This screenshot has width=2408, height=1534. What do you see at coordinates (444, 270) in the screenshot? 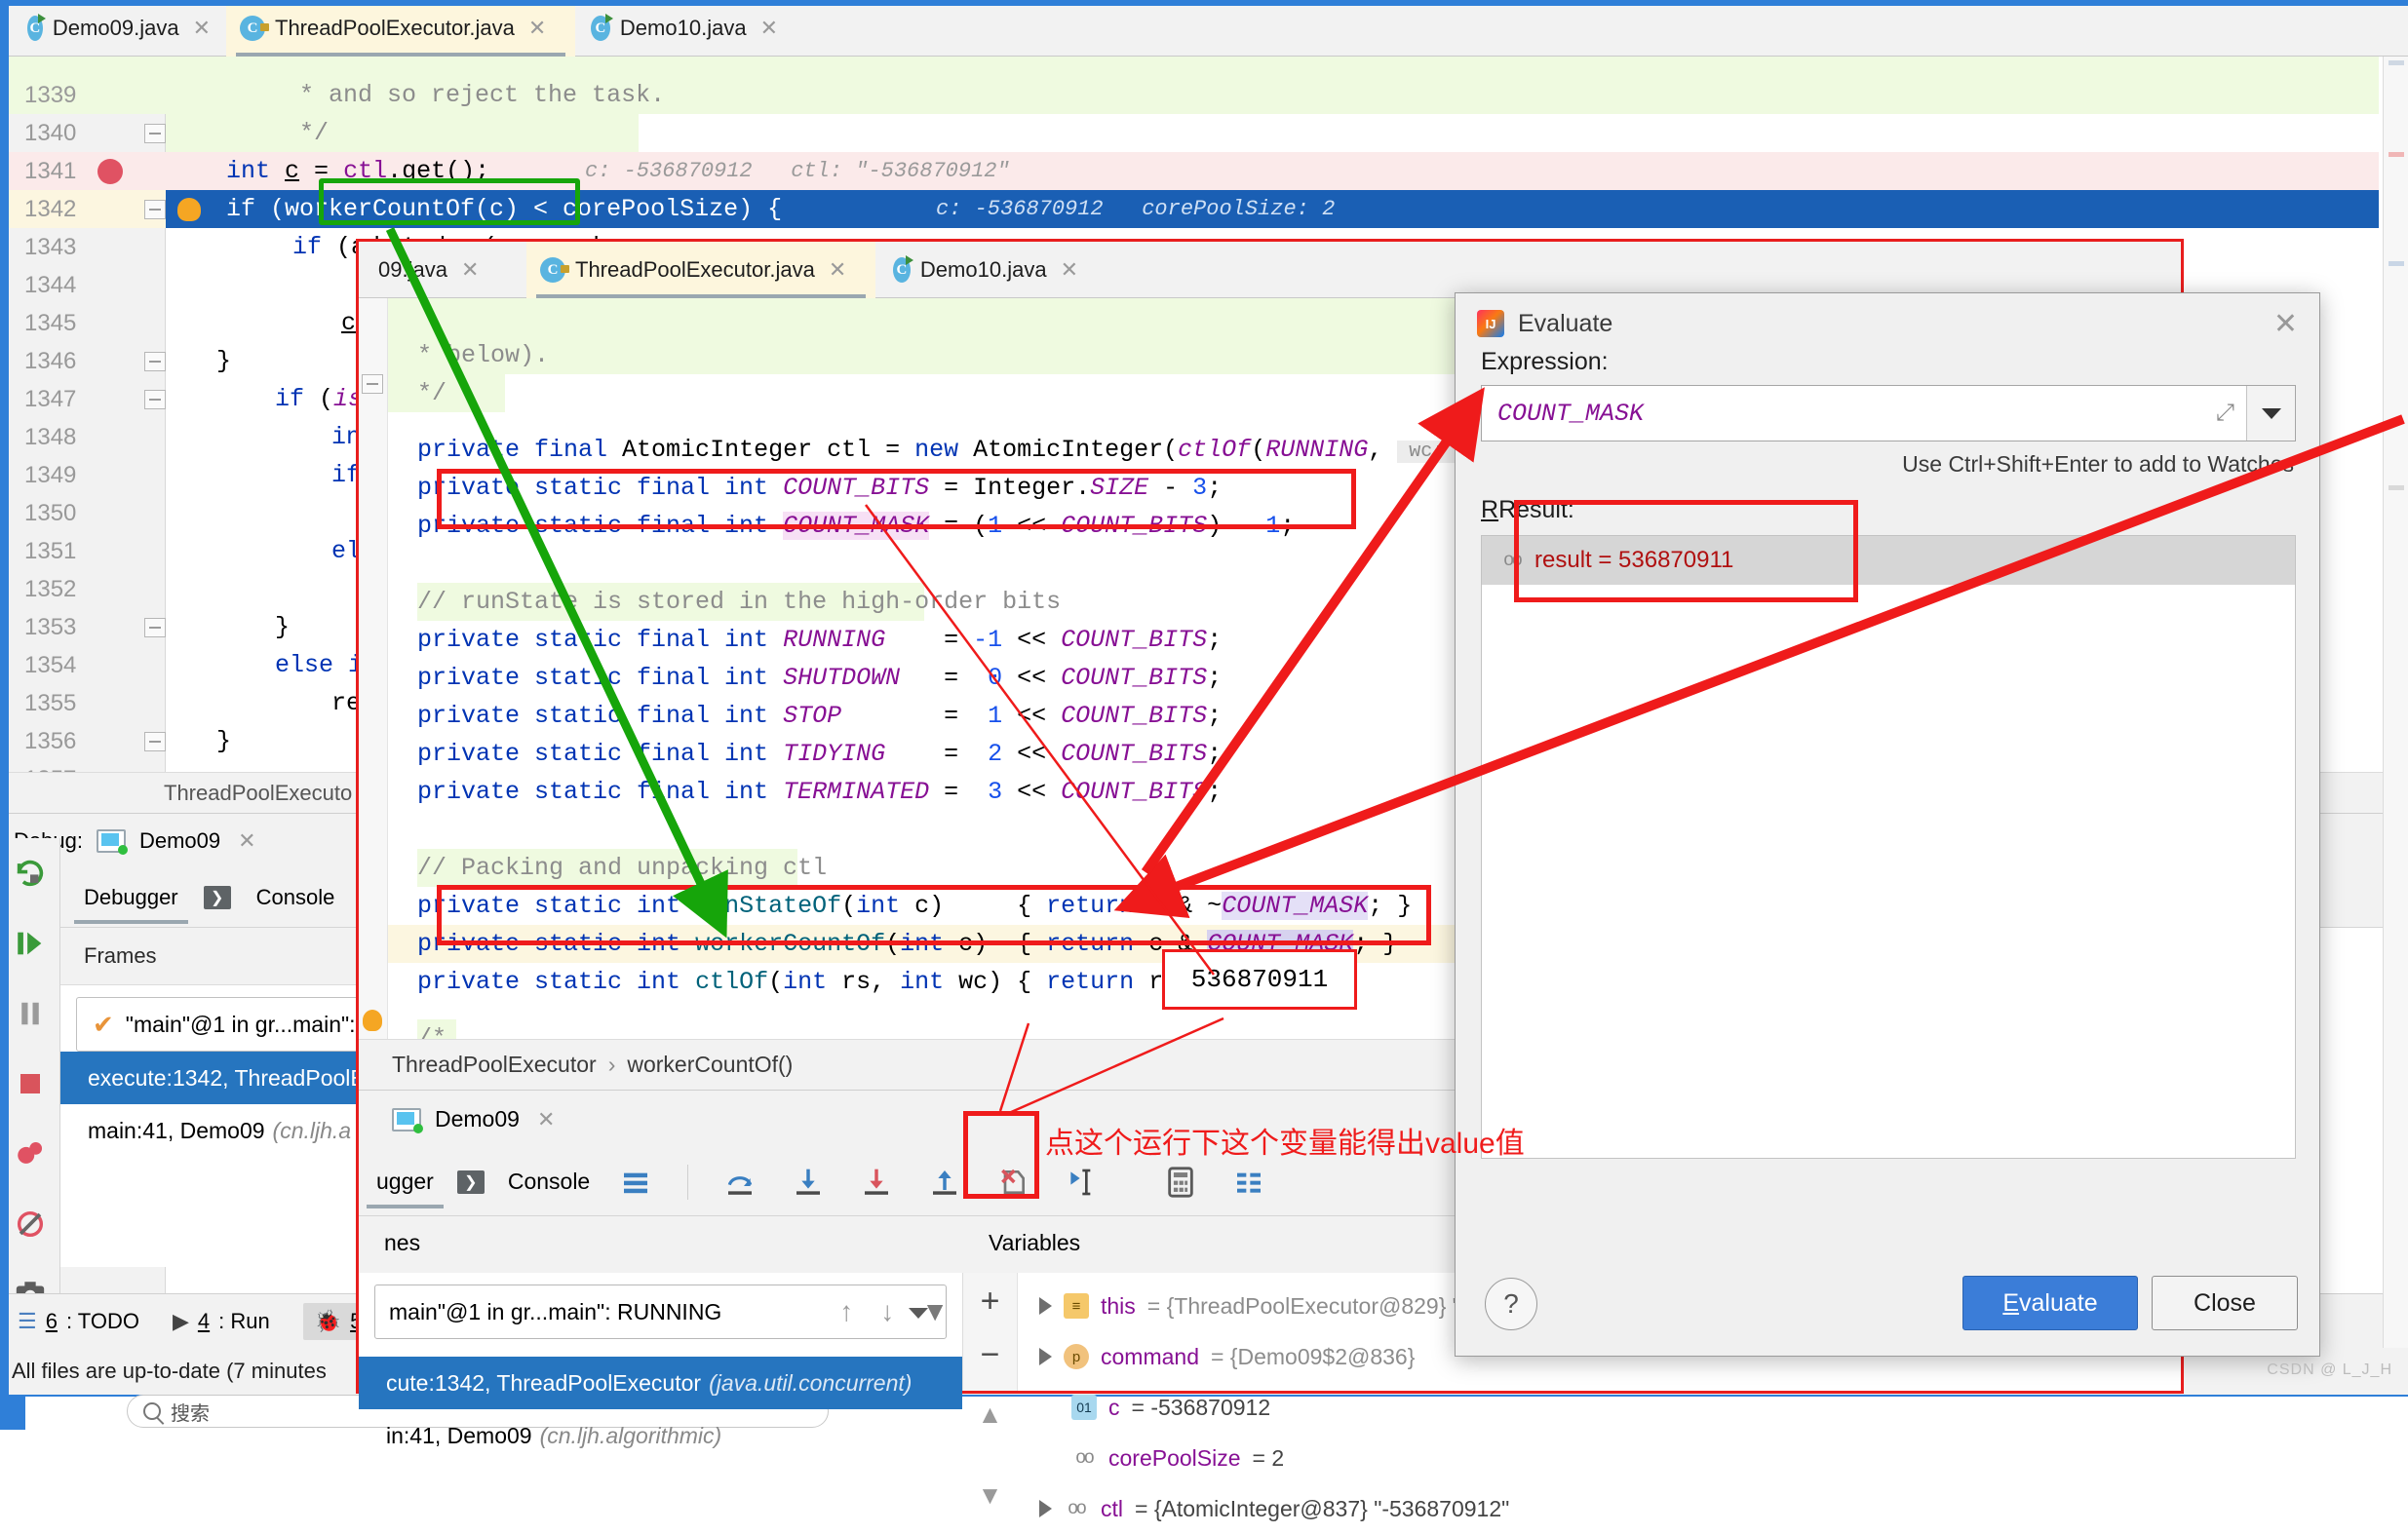
I see `float-tab-demo09: 09.java ✕` at bounding box center [444, 270].